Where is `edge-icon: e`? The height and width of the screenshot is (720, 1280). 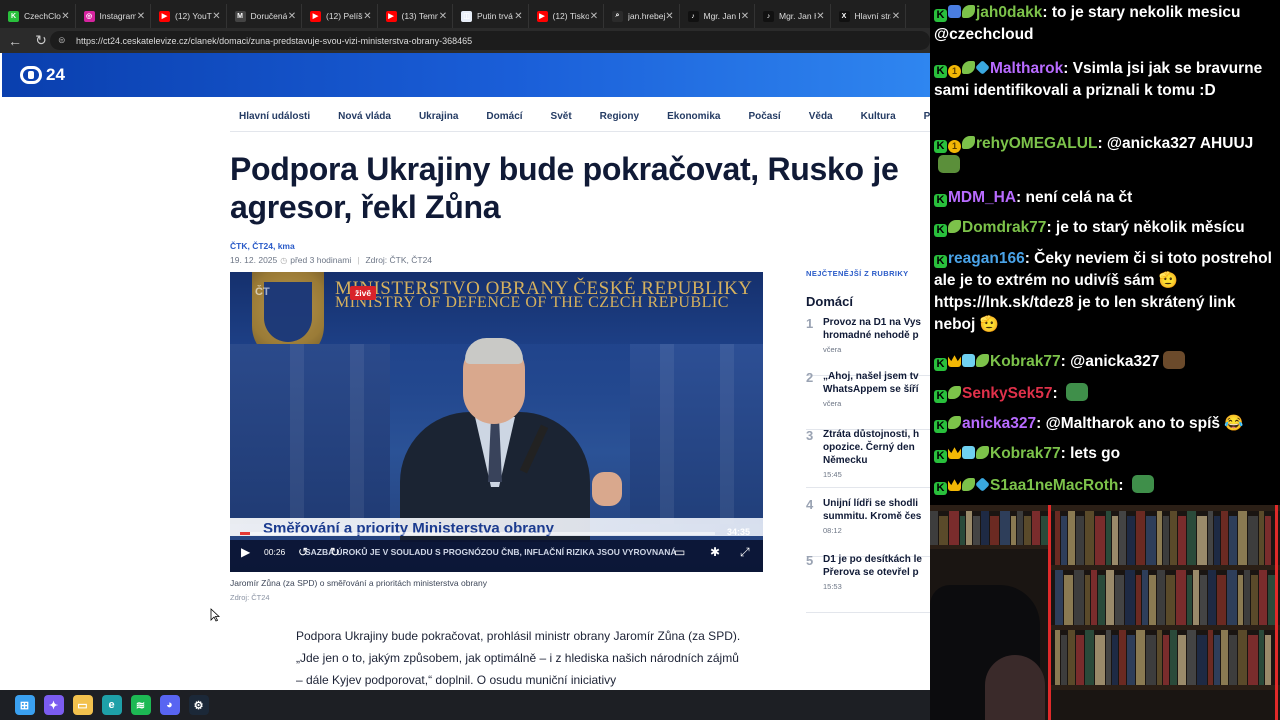
edge-icon: e is located at coordinates (111, 705).